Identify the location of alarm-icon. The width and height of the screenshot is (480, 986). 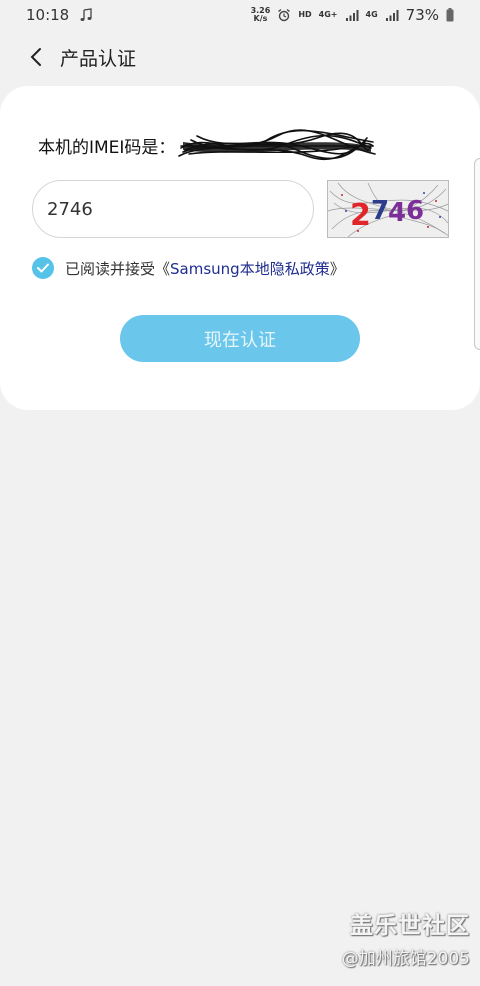
(284, 15).